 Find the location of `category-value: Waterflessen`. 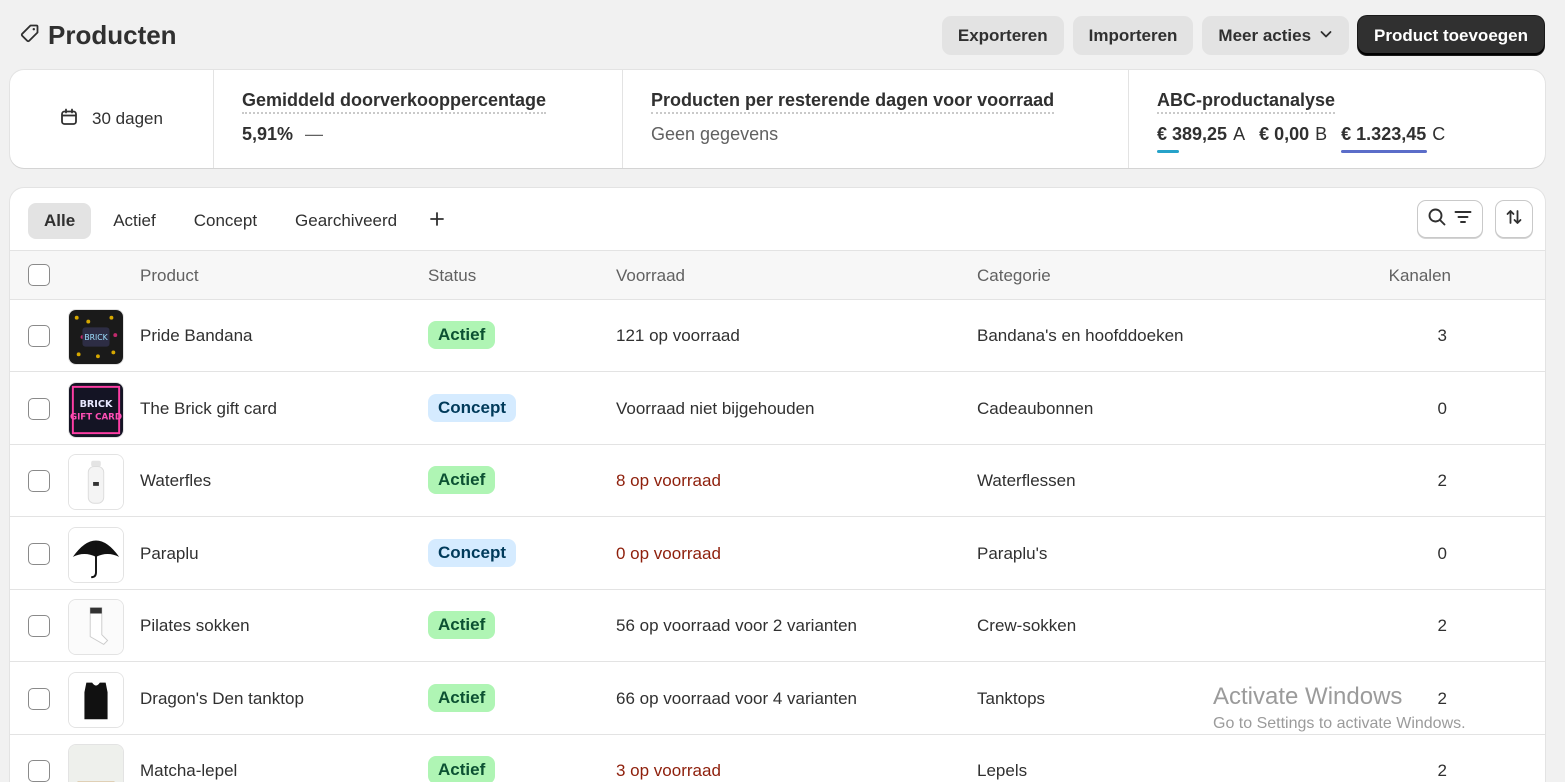

category-value: Waterflessen is located at coordinates (1026, 480).